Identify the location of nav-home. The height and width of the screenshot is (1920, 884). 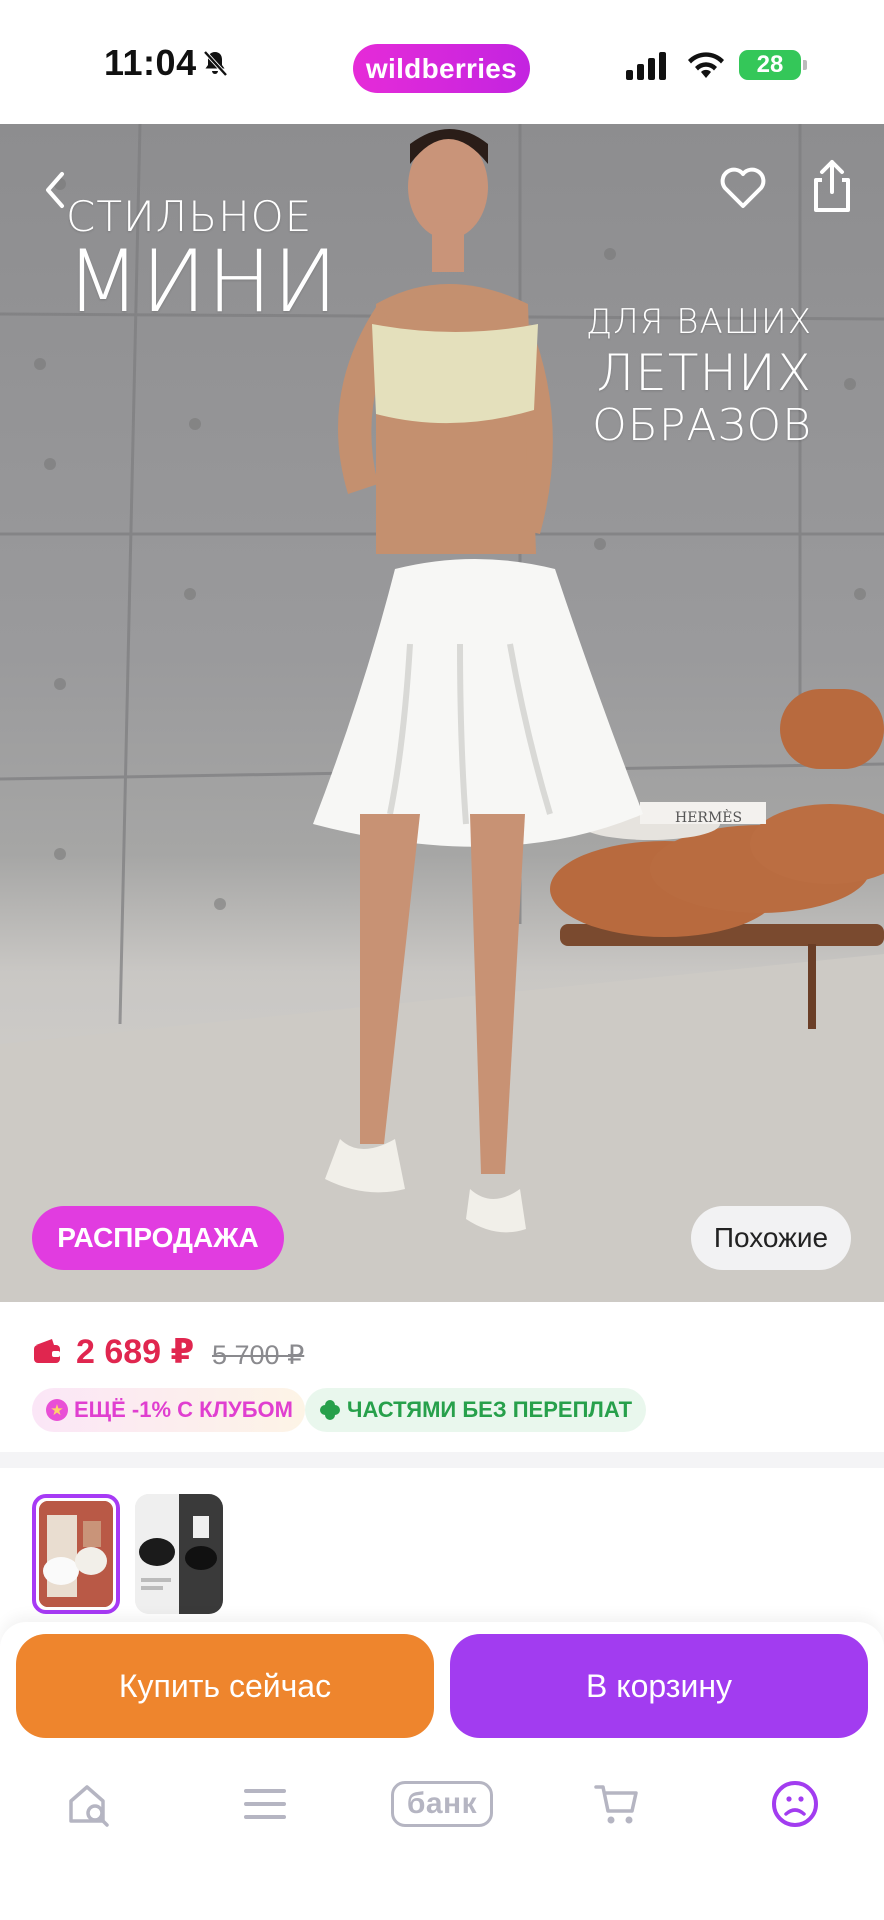
(90, 1804).